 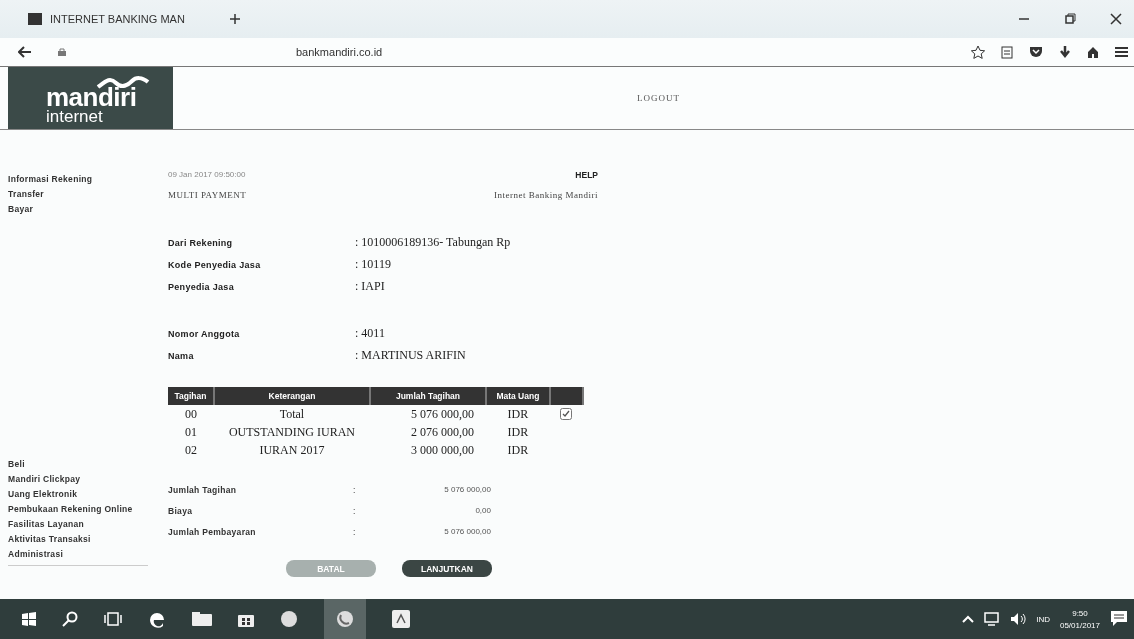 What do you see at coordinates (339, 52) in the screenshot?
I see `url-text: bankmandiri.co.id` at bounding box center [339, 52].